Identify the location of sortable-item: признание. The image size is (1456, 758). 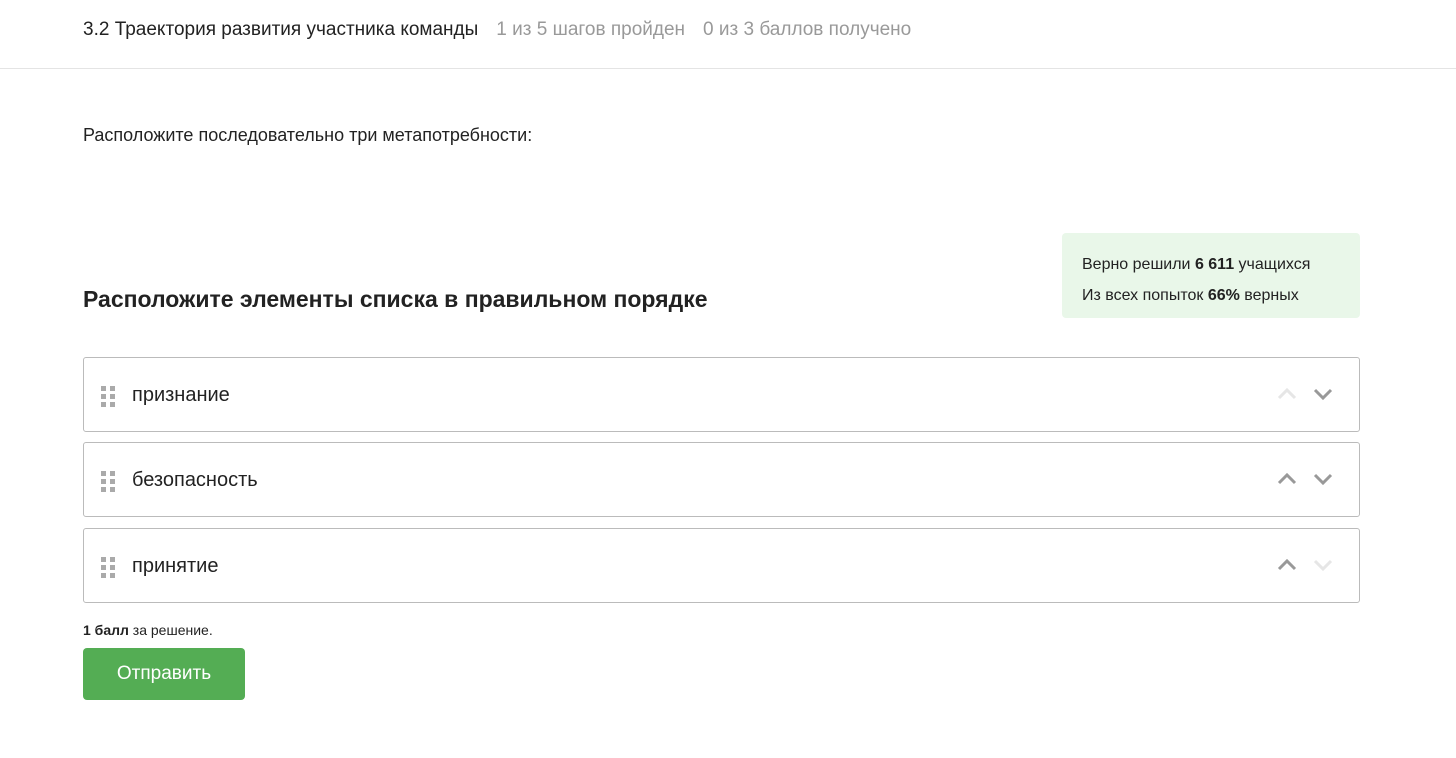
(721, 394).